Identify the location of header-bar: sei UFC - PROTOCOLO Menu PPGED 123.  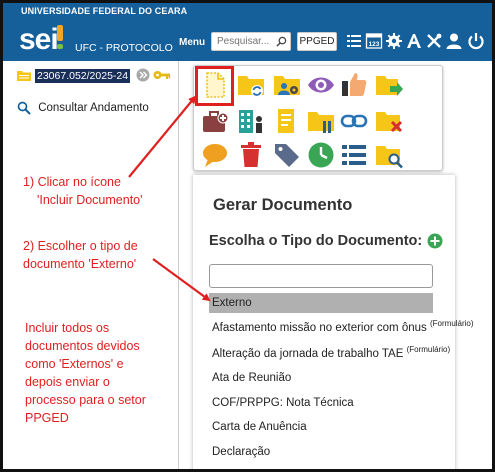
(247, 41).